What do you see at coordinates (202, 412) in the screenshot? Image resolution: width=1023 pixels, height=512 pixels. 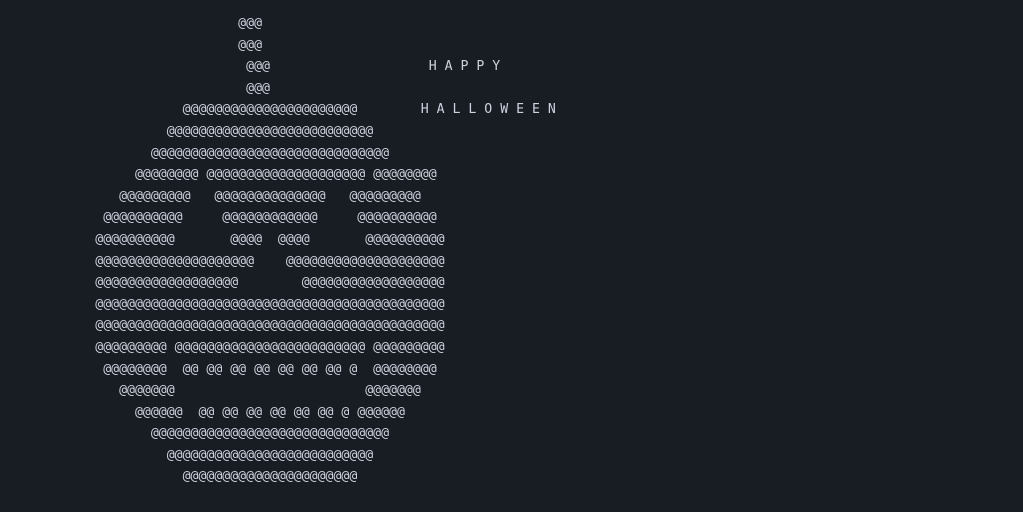 I see `terminal-line: @@@@@@ @@ @@ @@ @@ @@ @@ @ @@@@@@` at bounding box center [202, 412].